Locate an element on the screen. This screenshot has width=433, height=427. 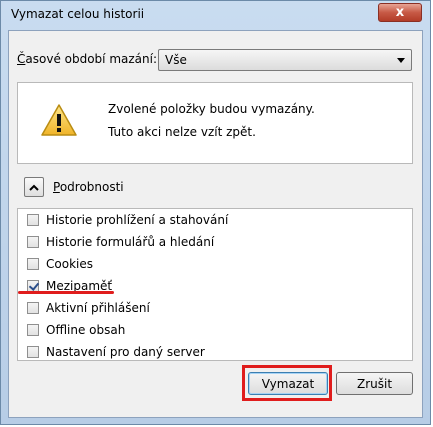
close-button: x is located at coordinates (400, 12).